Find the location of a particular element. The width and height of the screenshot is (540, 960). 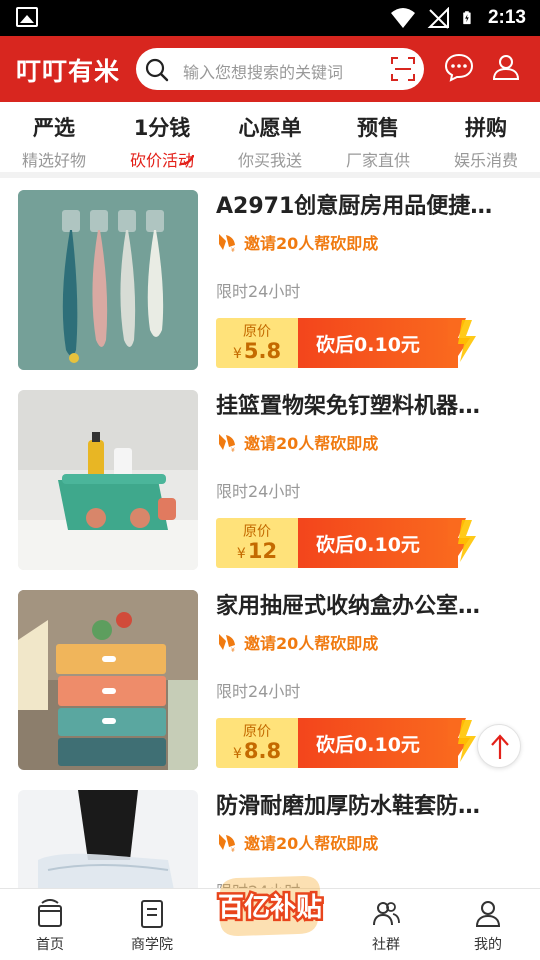

search-bar: 输入您想搜索的关键词 is located at coordinates (280, 69).